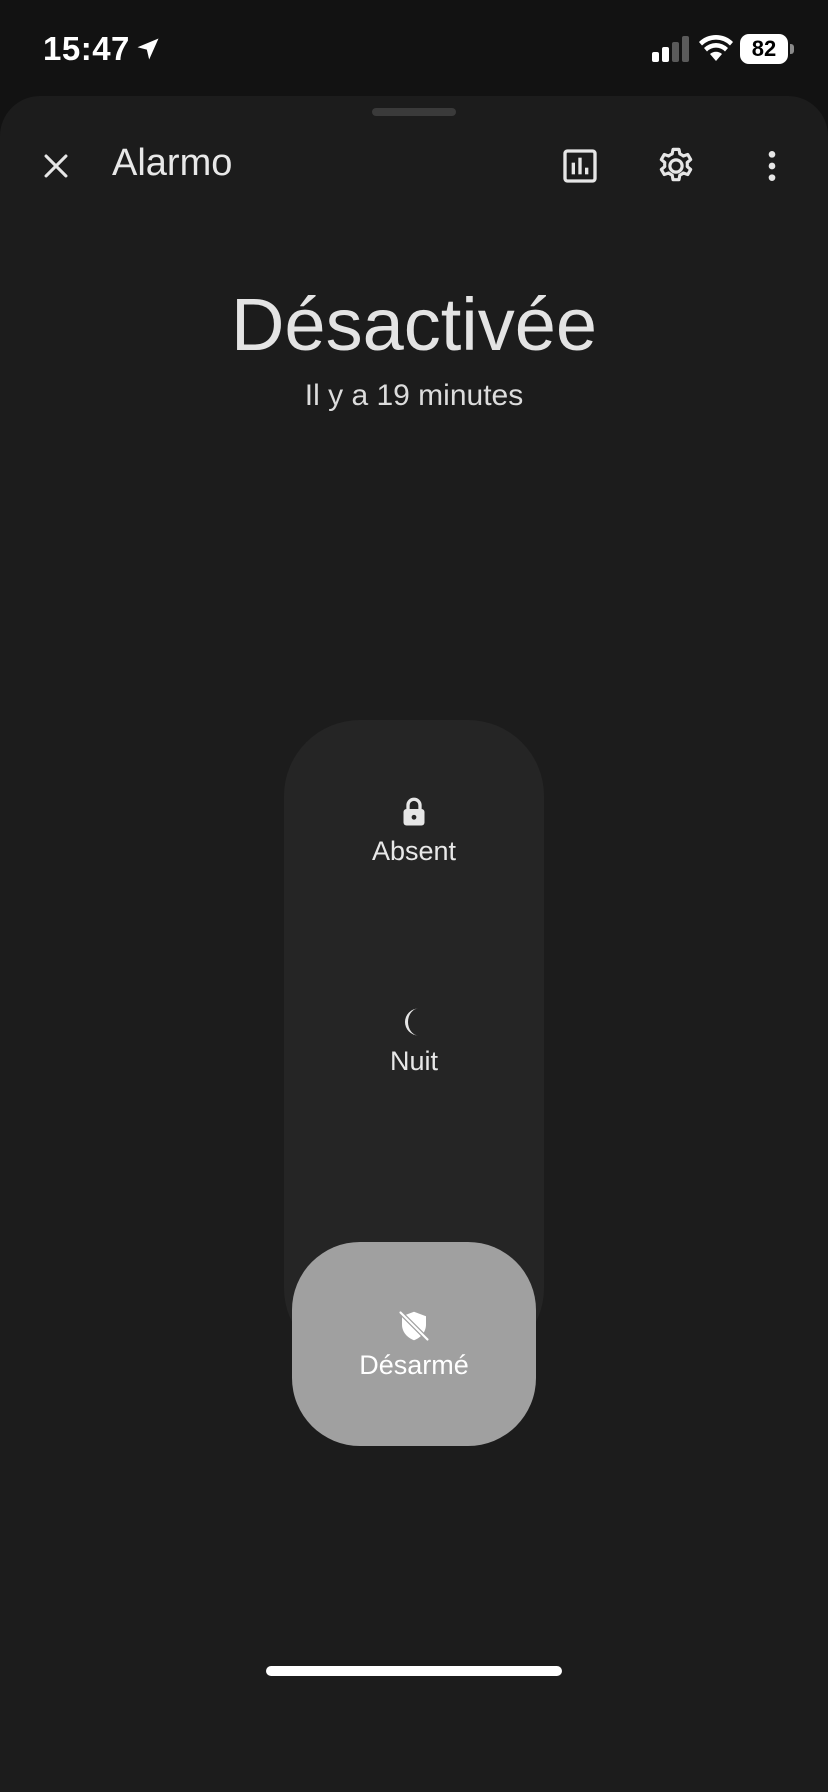 This screenshot has height=1792, width=828. Describe the element at coordinates (414, 1364) in the screenshot. I see `mode-disarmed-label: Désarmé` at that location.